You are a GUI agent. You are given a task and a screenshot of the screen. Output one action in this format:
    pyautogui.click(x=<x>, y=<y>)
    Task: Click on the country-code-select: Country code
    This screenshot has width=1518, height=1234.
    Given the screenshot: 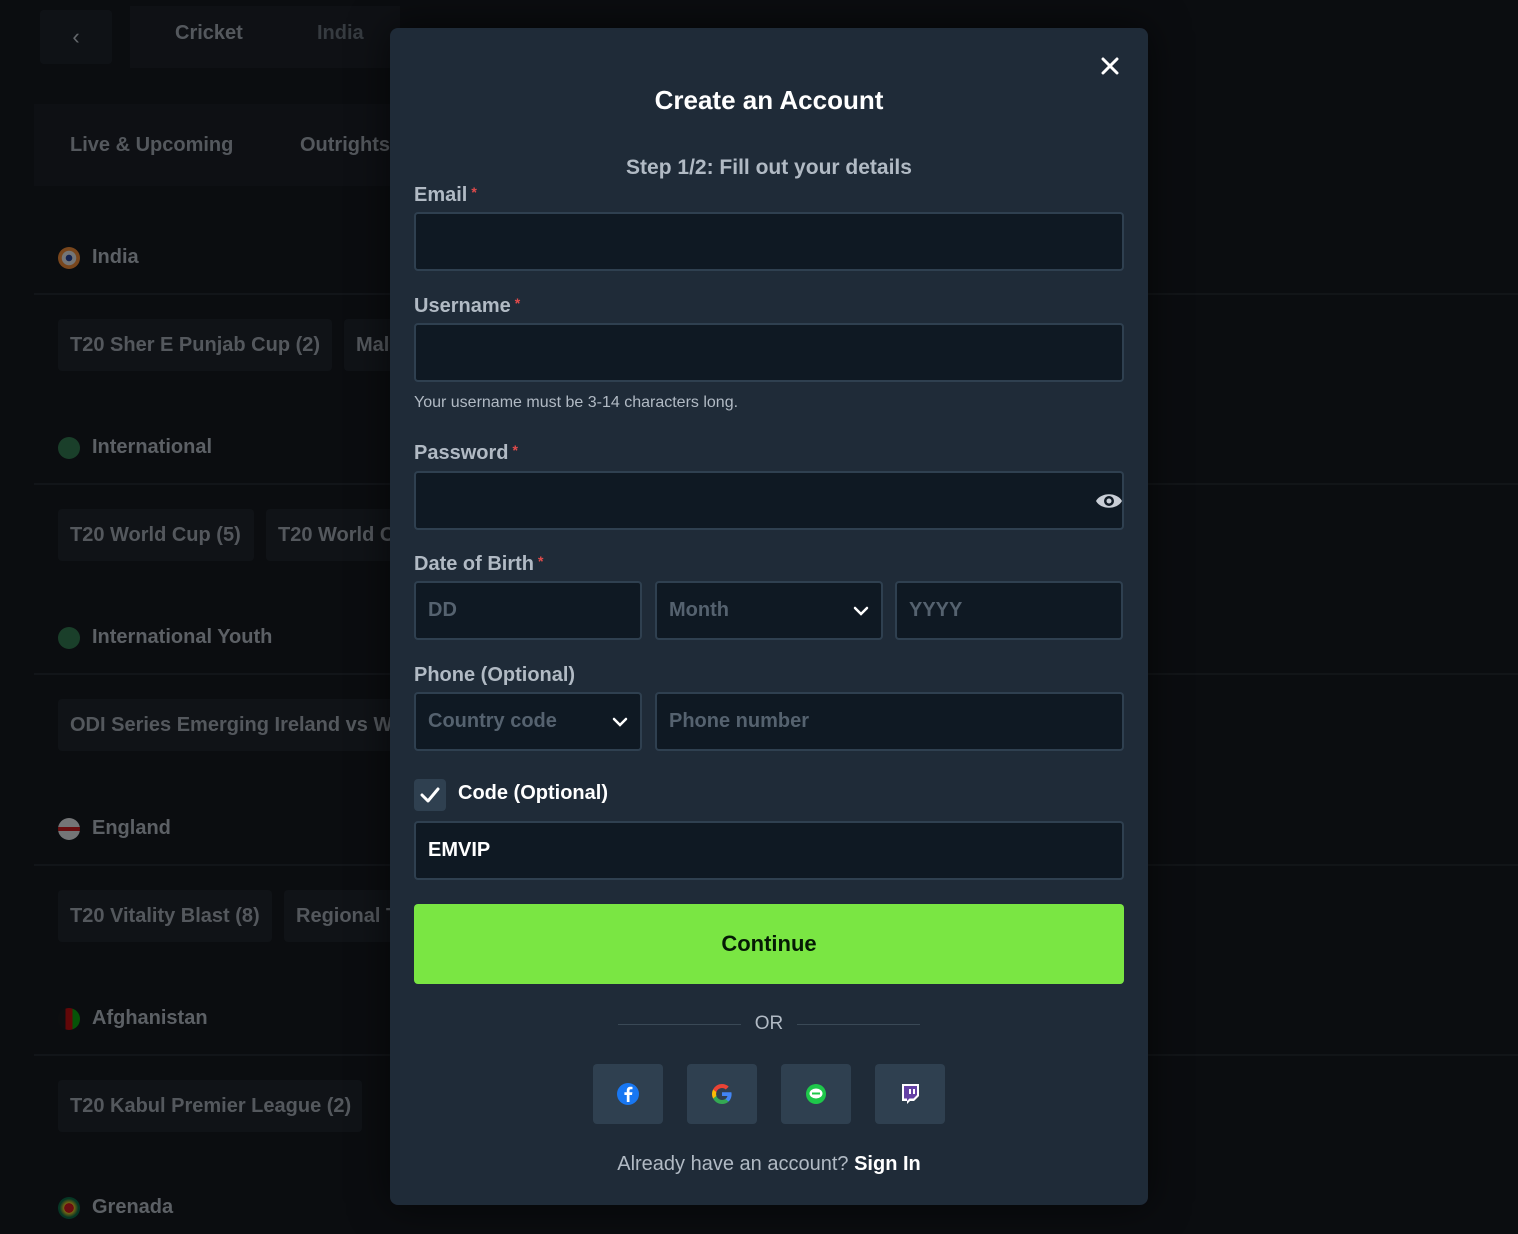 What is the action you would take?
    pyautogui.click(x=528, y=721)
    